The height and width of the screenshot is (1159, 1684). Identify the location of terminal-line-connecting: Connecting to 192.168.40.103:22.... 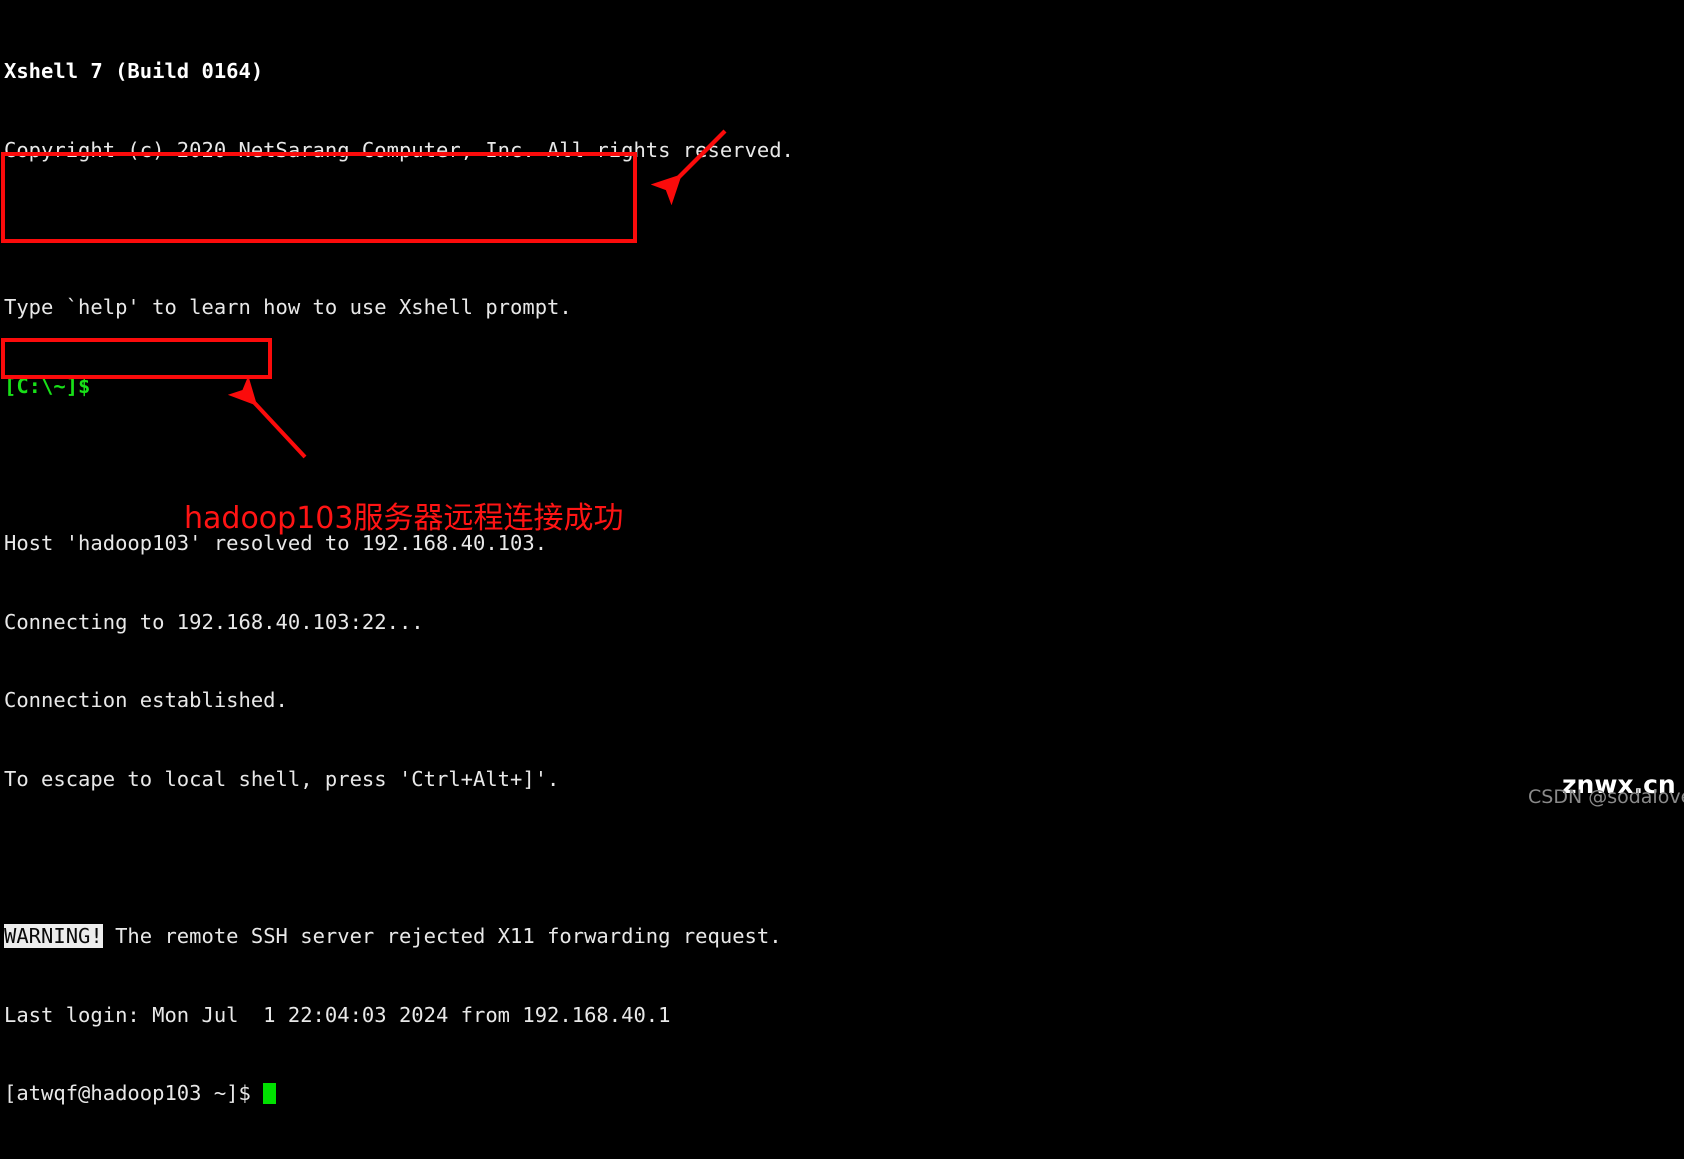
(214, 621).